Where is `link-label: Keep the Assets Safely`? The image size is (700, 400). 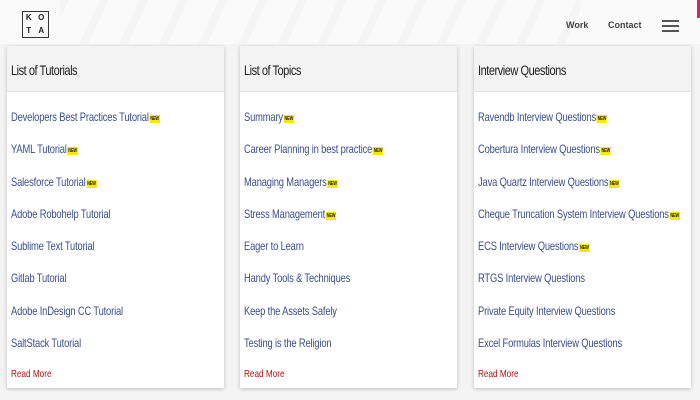
link-label: Keep the Assets Safely is located at coordinates (290, 310).